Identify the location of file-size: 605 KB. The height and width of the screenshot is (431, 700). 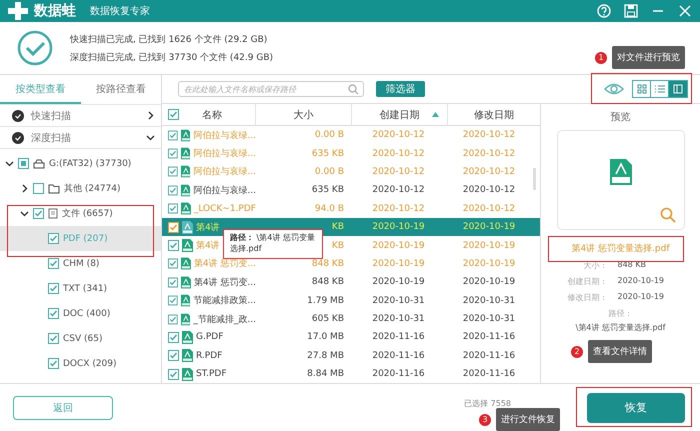
(328, 319).